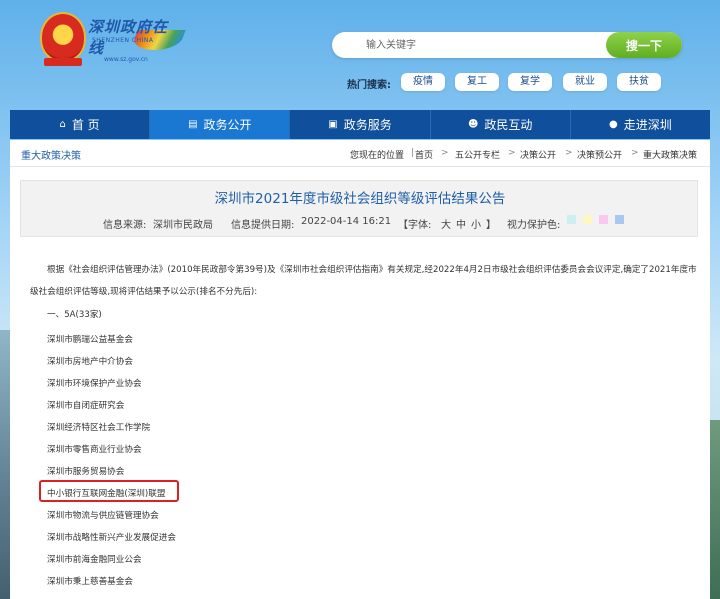 The height and width of the screenshot is (599, 720). I want to click on source-label: 信息来源:, so click(125, 225).